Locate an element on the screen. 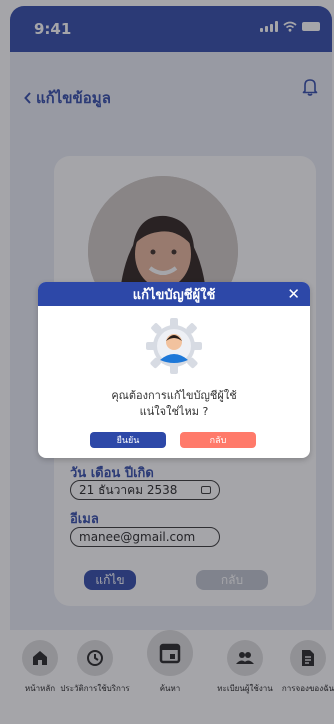 This screenshot has width=334, height=724. close-icon: ✕ is located at coordinates (293, 294).